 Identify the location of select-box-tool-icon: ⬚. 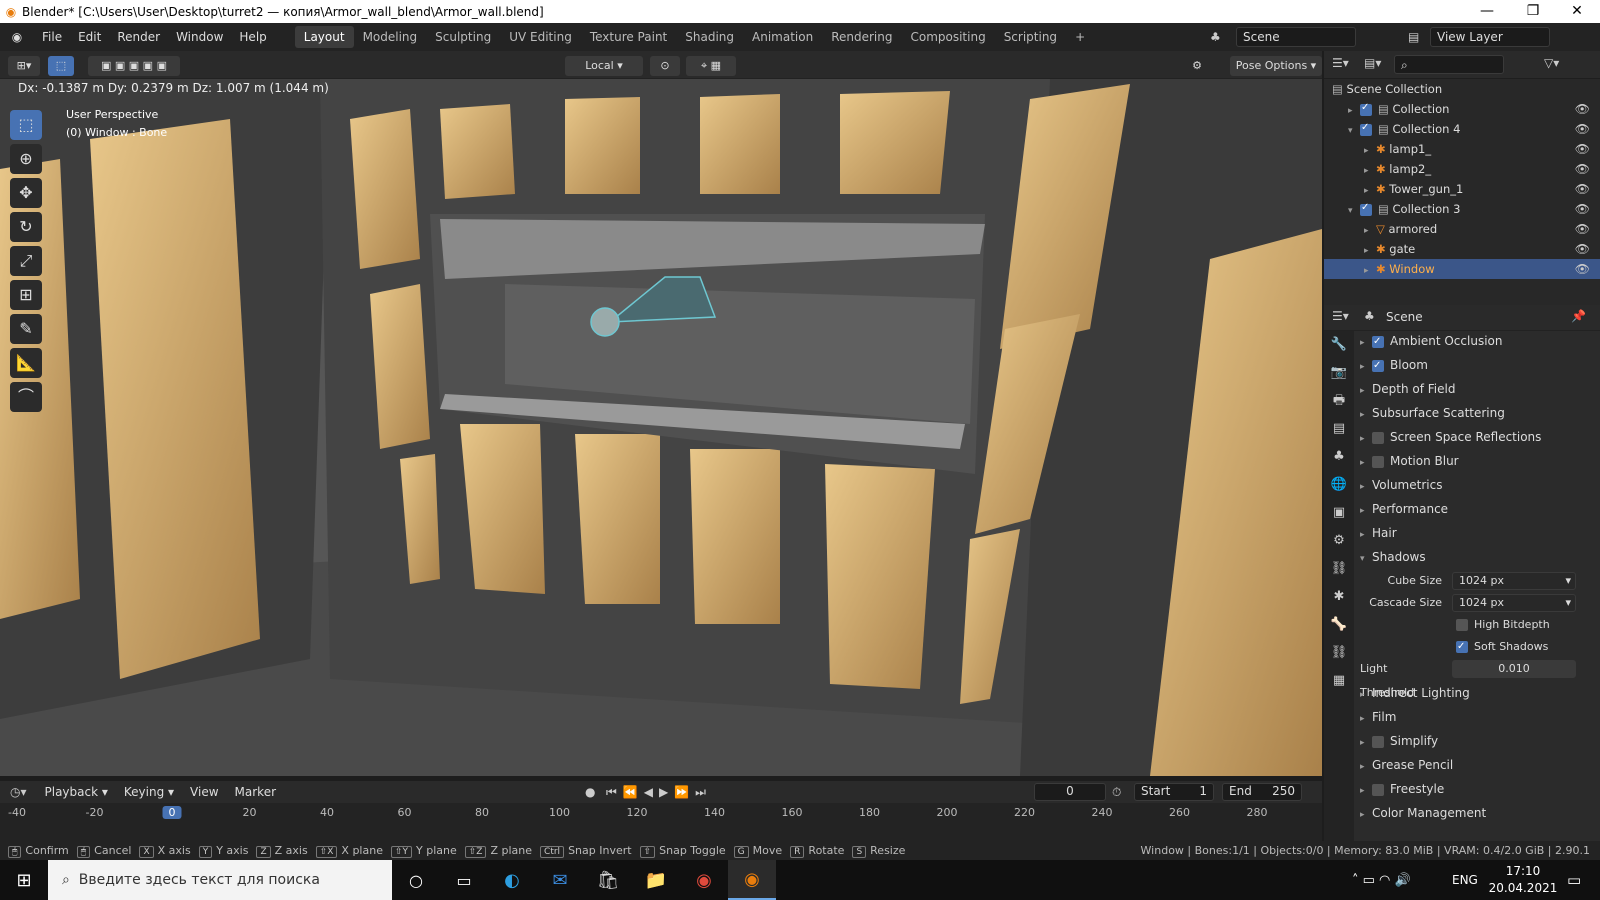
(26, 125).